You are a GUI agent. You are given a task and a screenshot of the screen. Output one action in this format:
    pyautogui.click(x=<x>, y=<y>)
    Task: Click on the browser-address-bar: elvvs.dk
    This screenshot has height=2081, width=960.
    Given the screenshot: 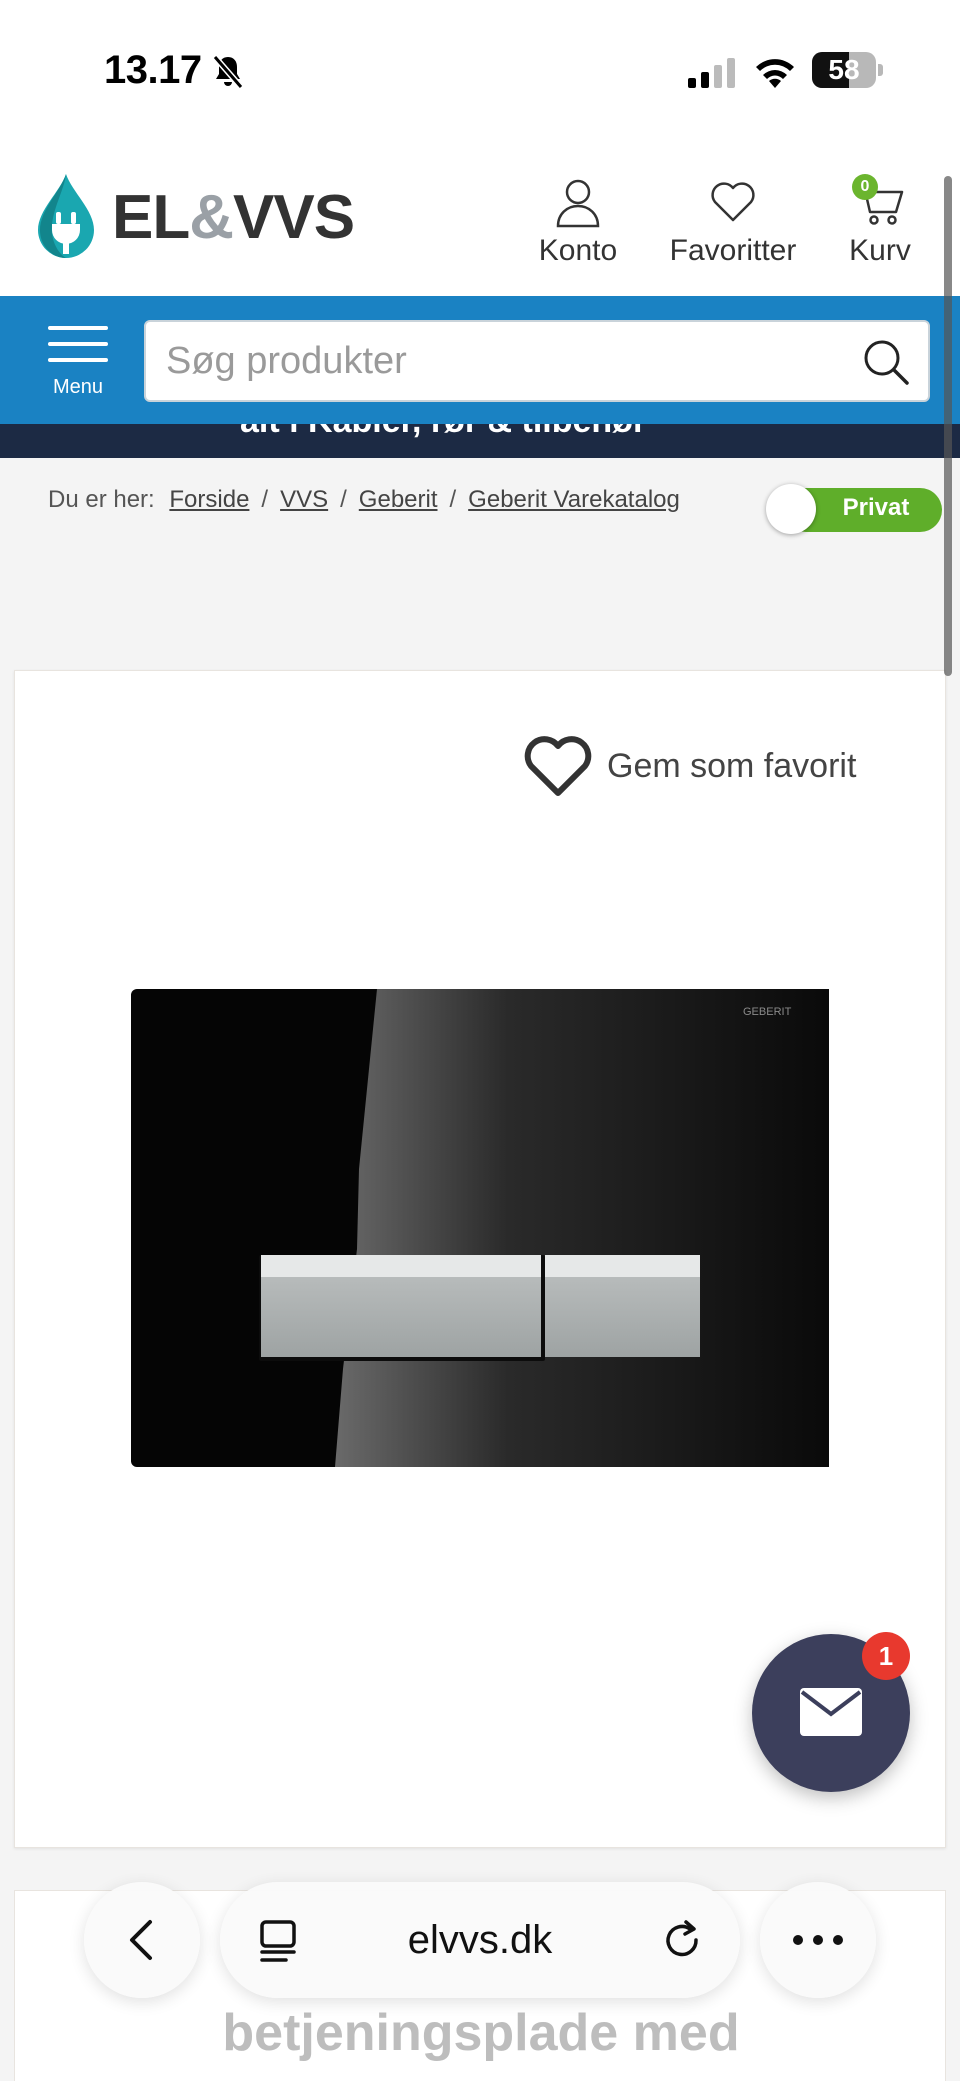 What is the action you would take?
    pyautogui.click(x=480, y=1940)
    